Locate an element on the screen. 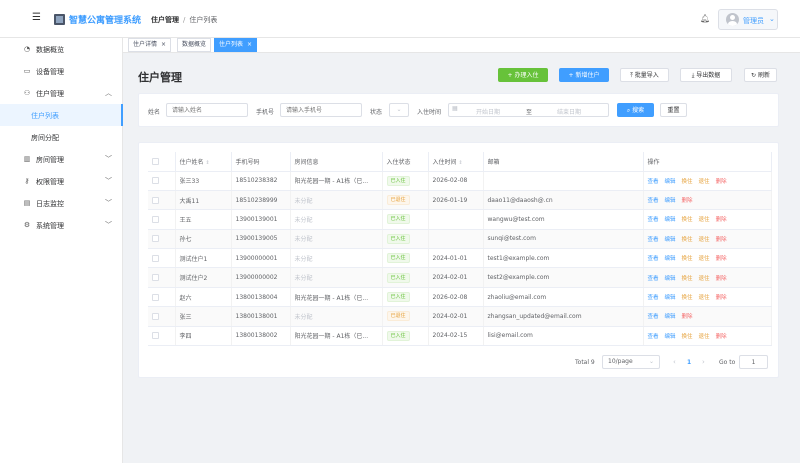 The image size is (800, 463). import-button: ⤒ 批量导入 is located at coordinates (644, 75).